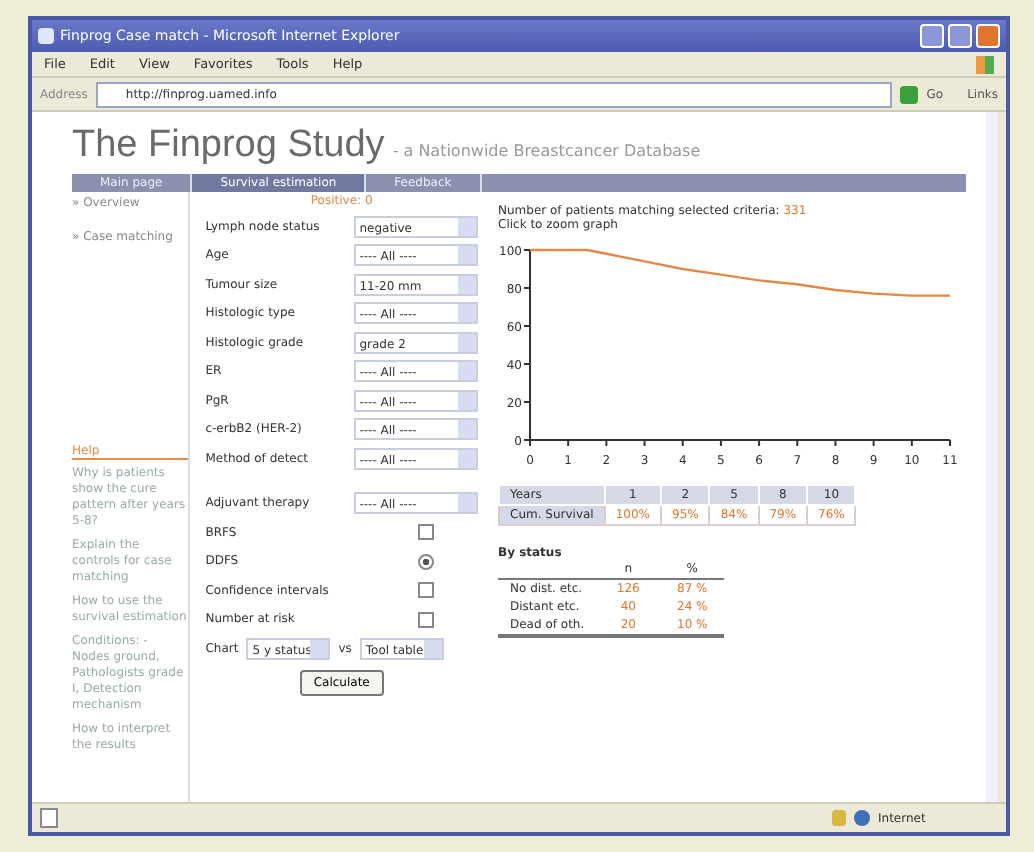 This screenshot has width=1034, height=852. Describe the element at coordinates (932, 36) in the screenshot. I see `minimize-button` at that location.